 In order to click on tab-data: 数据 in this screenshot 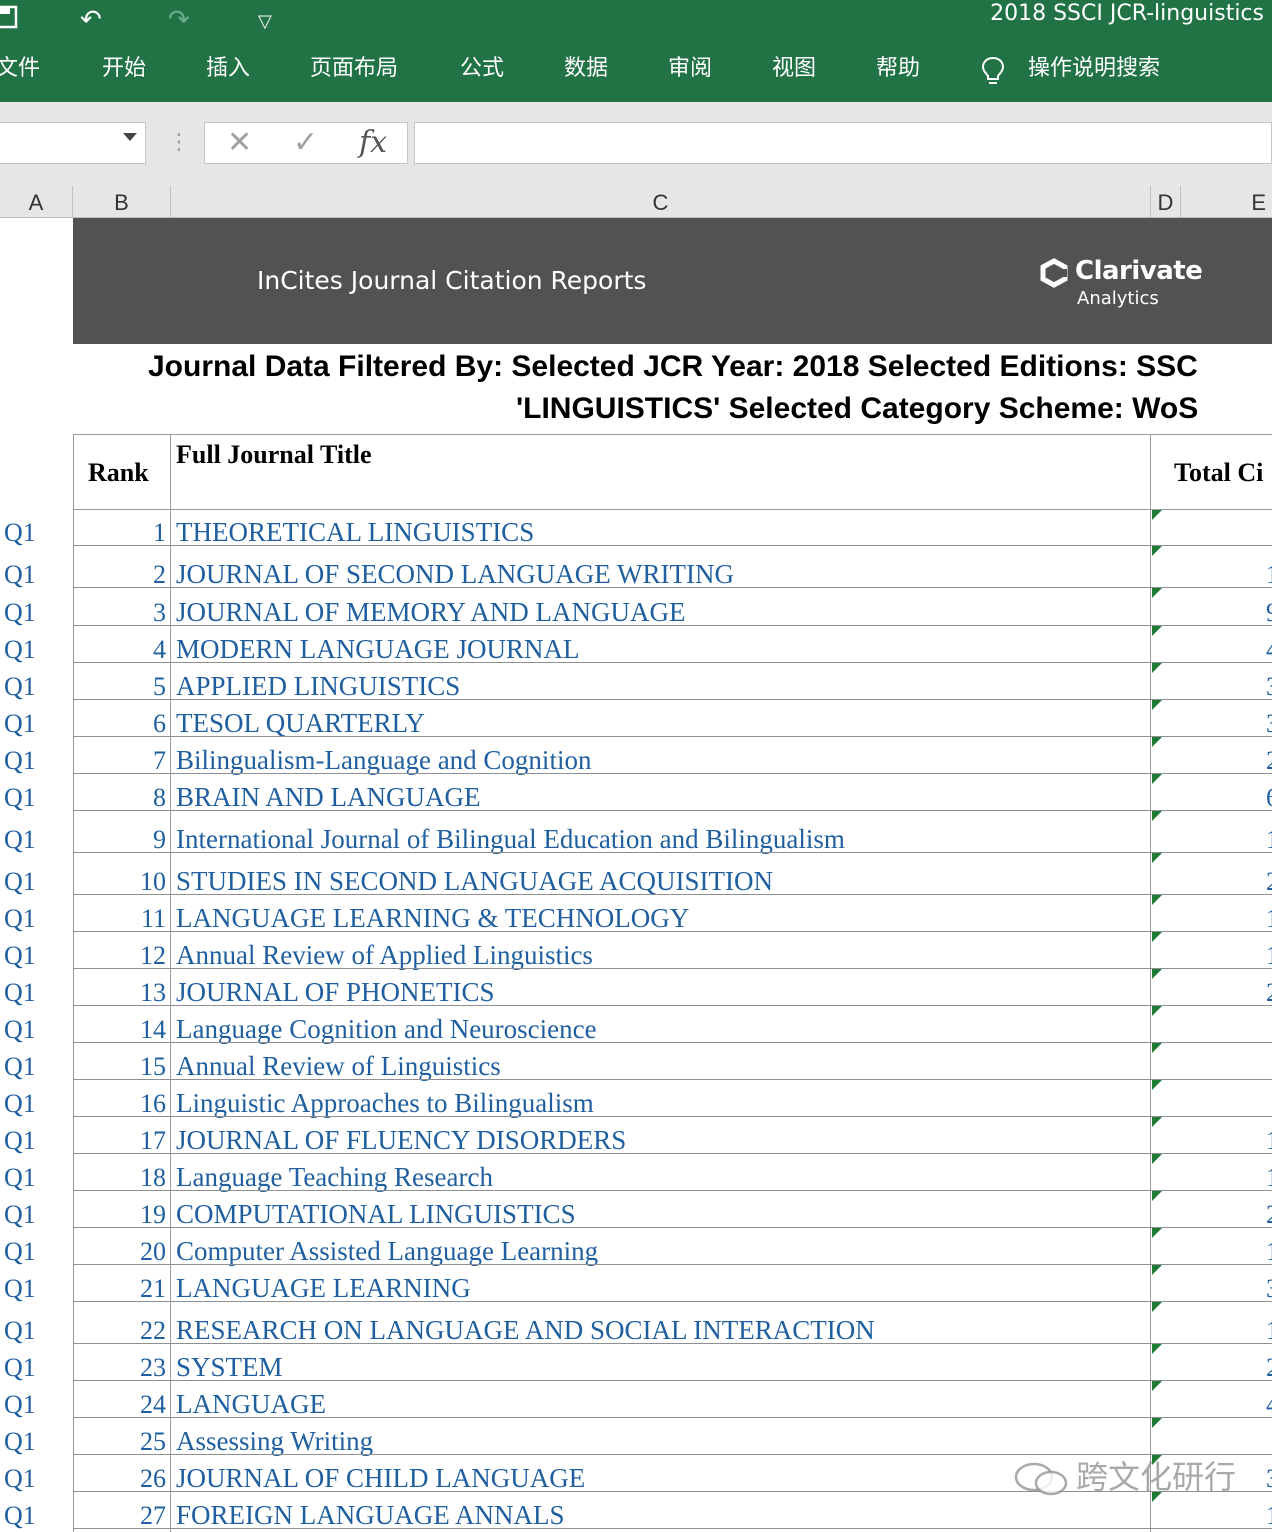, I will do `click(586, 69)`.